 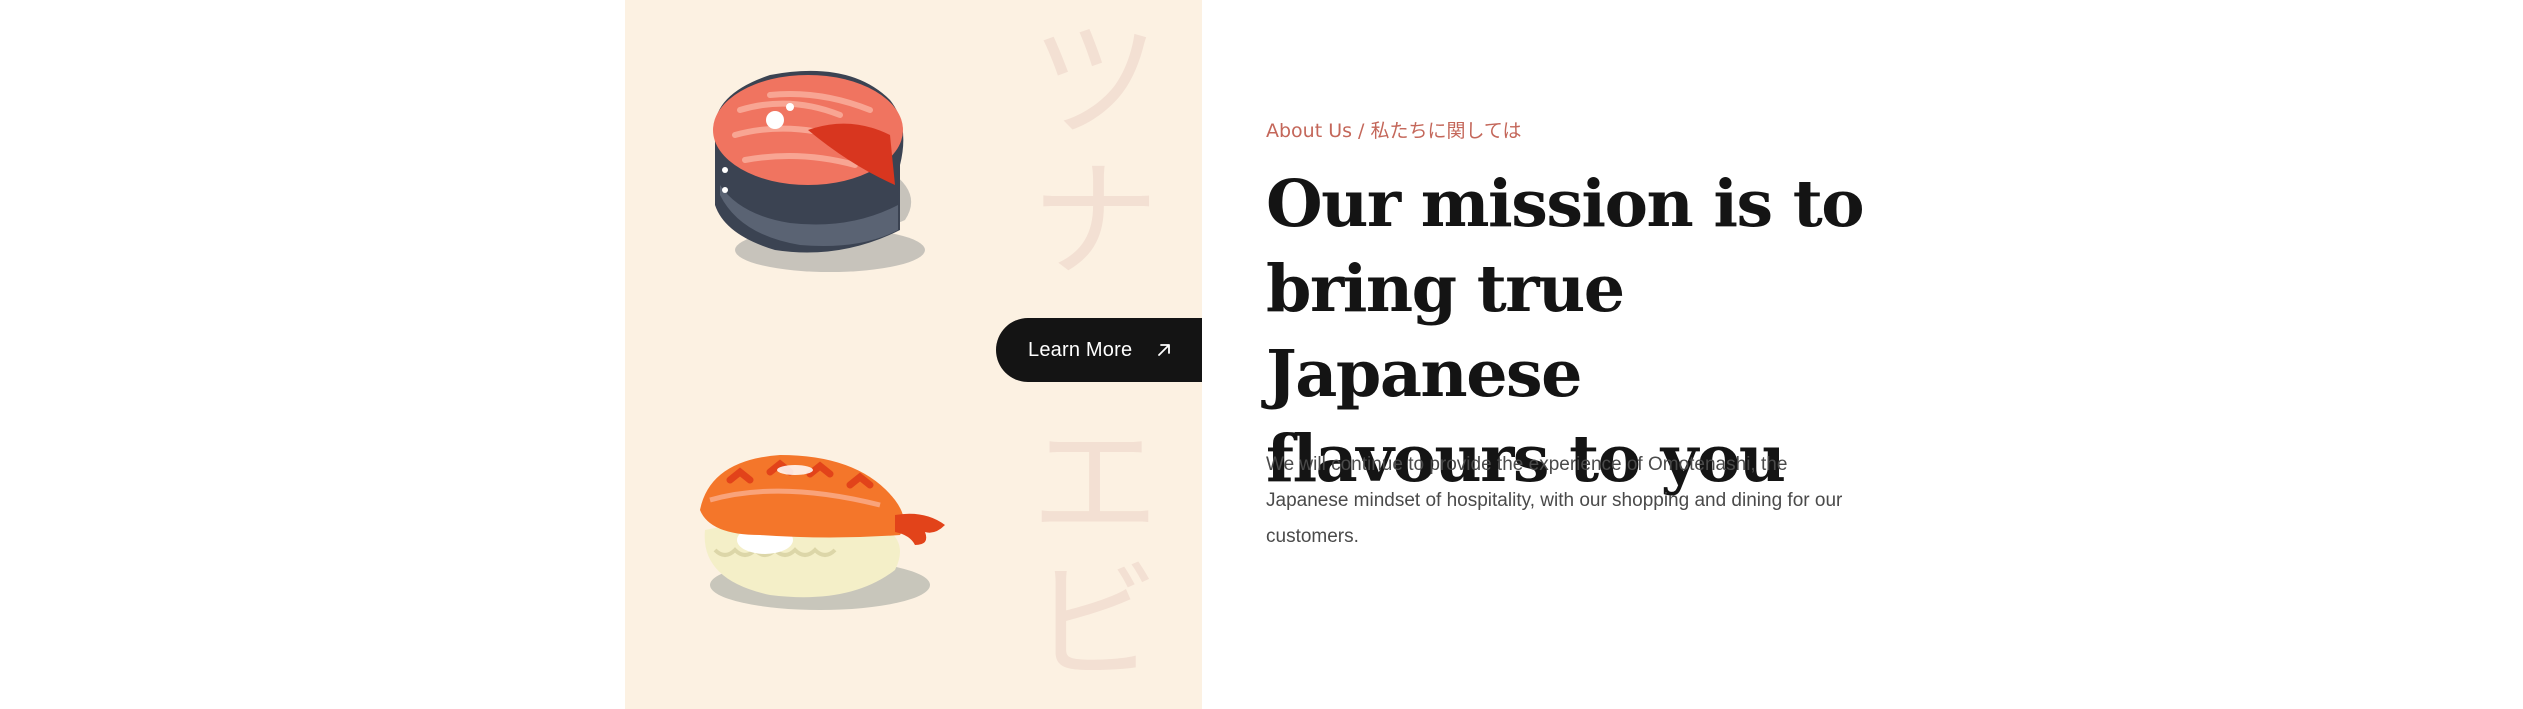 I want to click on kana-char: エ, so click(x=1094, y=483).